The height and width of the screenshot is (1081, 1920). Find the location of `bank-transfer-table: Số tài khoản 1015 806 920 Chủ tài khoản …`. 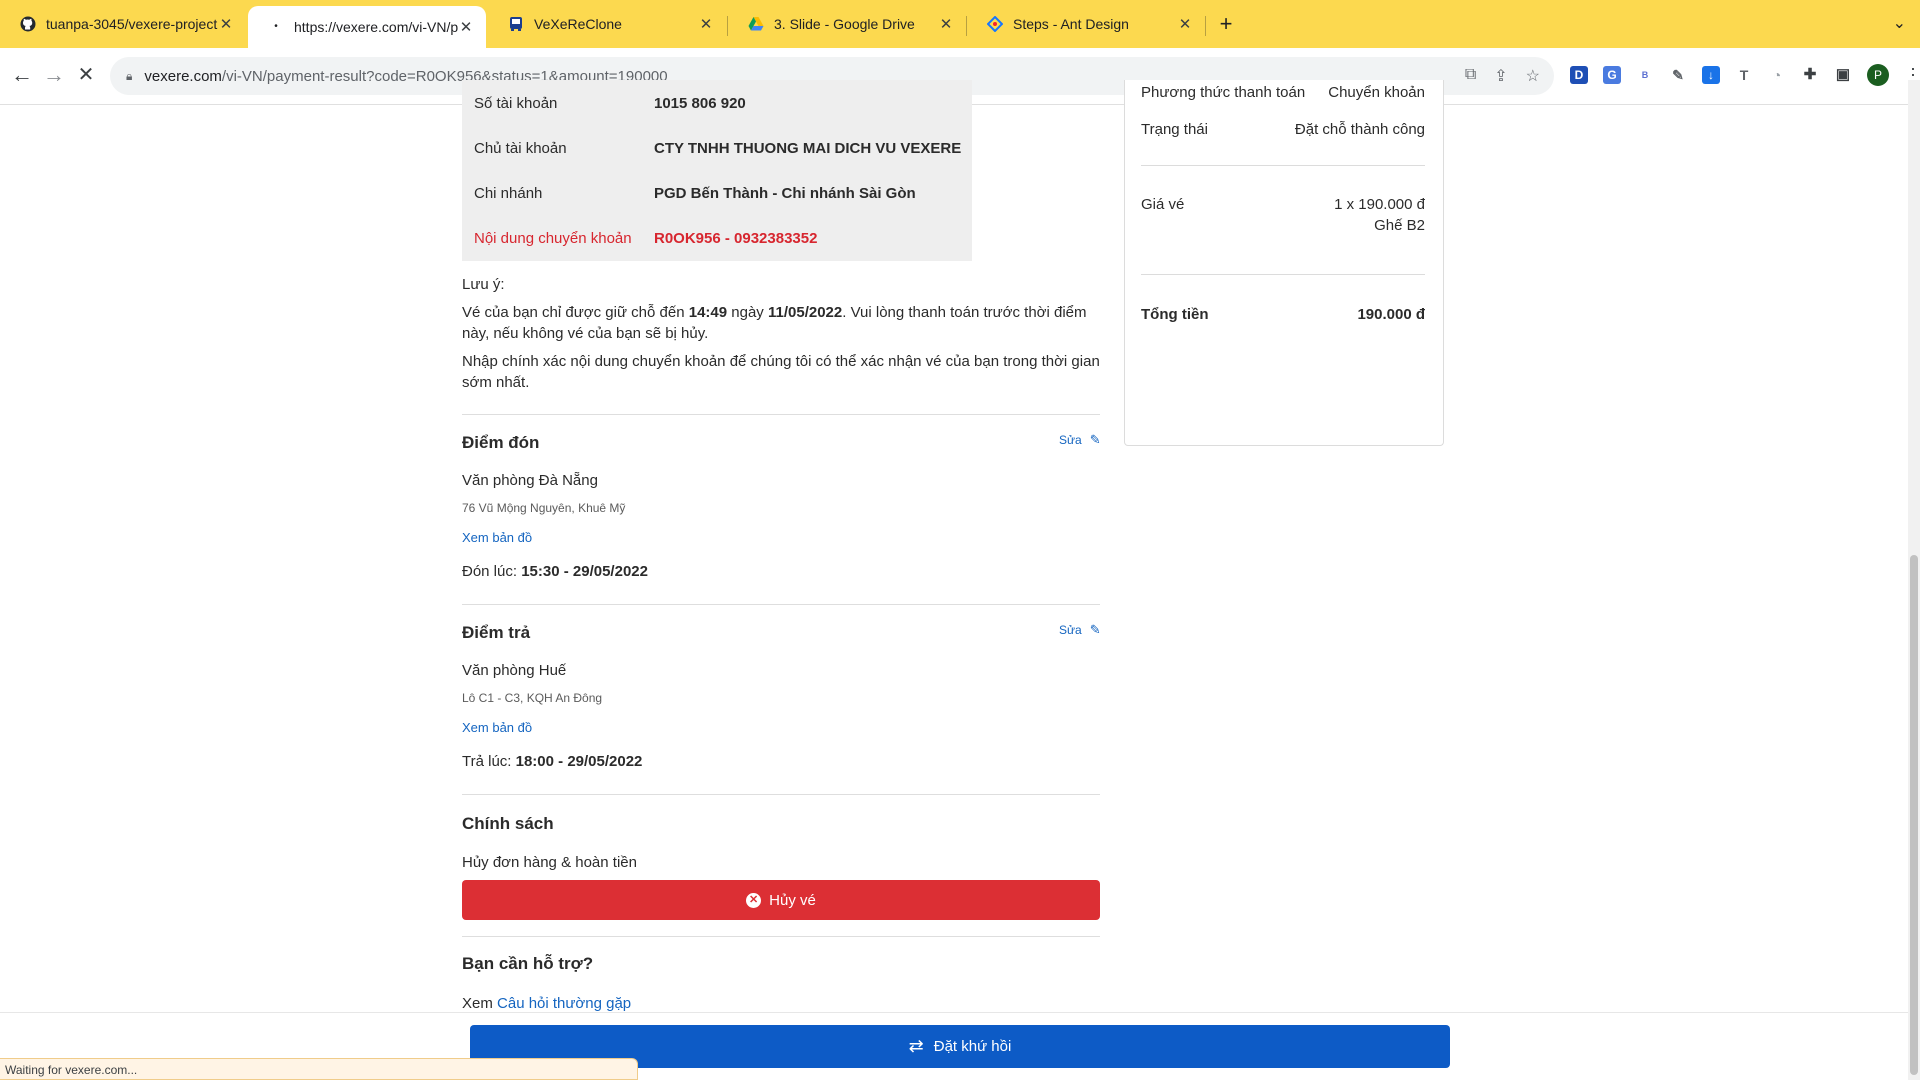

bank-transfer-table: Số tài khoản 1015 806 920 Chủ tài khoản … is located at coordinates (717, 170).